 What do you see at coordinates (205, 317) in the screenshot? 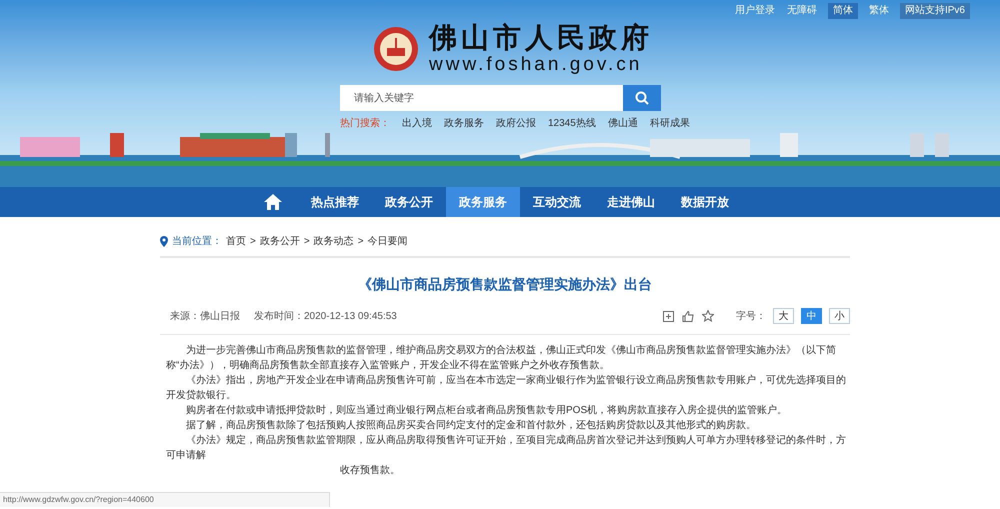
I see `article-source: 来源：佛山日报` at bounding box center [205, 317].